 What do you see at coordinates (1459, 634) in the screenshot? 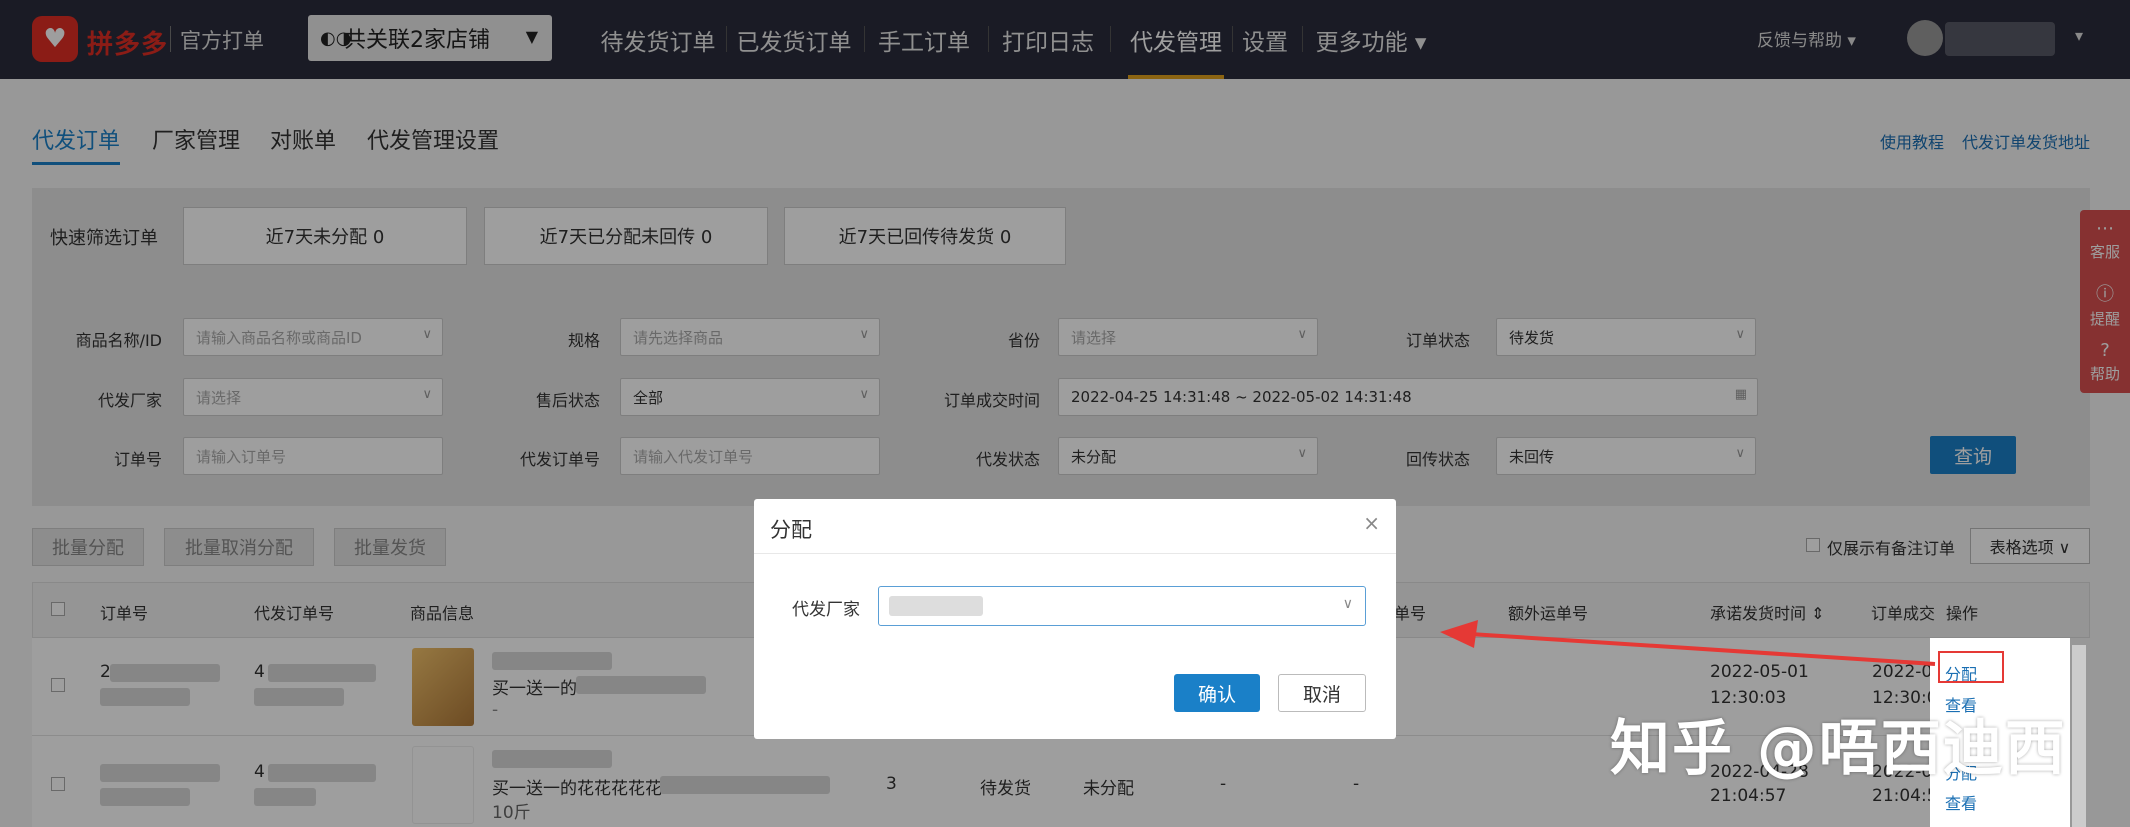
I see `arrow-head` at bounding box center [1459, 634].